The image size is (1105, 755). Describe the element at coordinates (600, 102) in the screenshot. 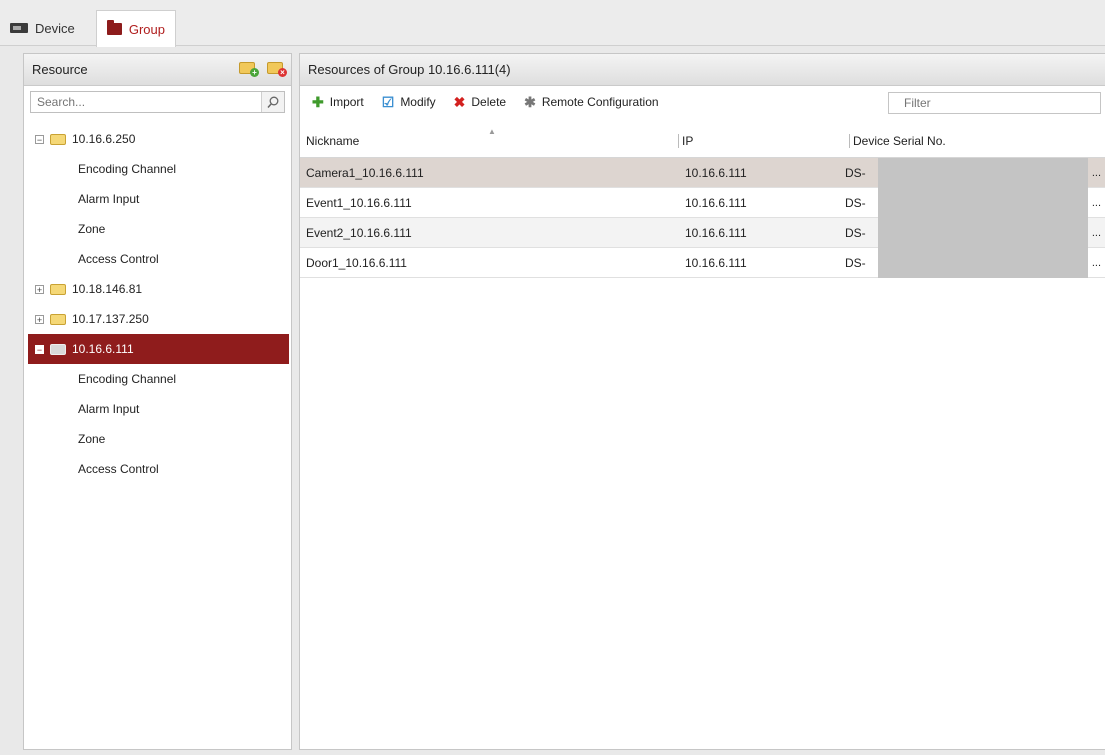

I see `remote-configuration-label: Remote Configuration` at that location.